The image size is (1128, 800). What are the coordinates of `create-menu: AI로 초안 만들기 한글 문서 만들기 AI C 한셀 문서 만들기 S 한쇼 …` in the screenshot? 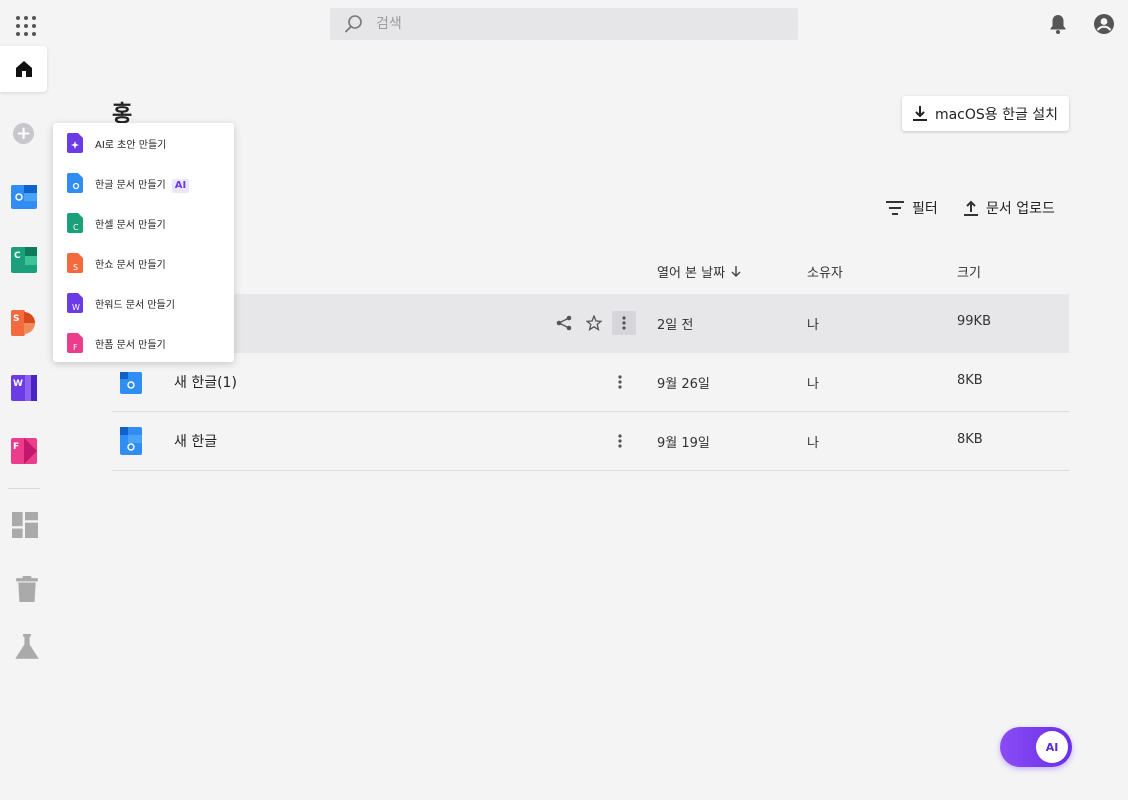 It's located at (143, 242).